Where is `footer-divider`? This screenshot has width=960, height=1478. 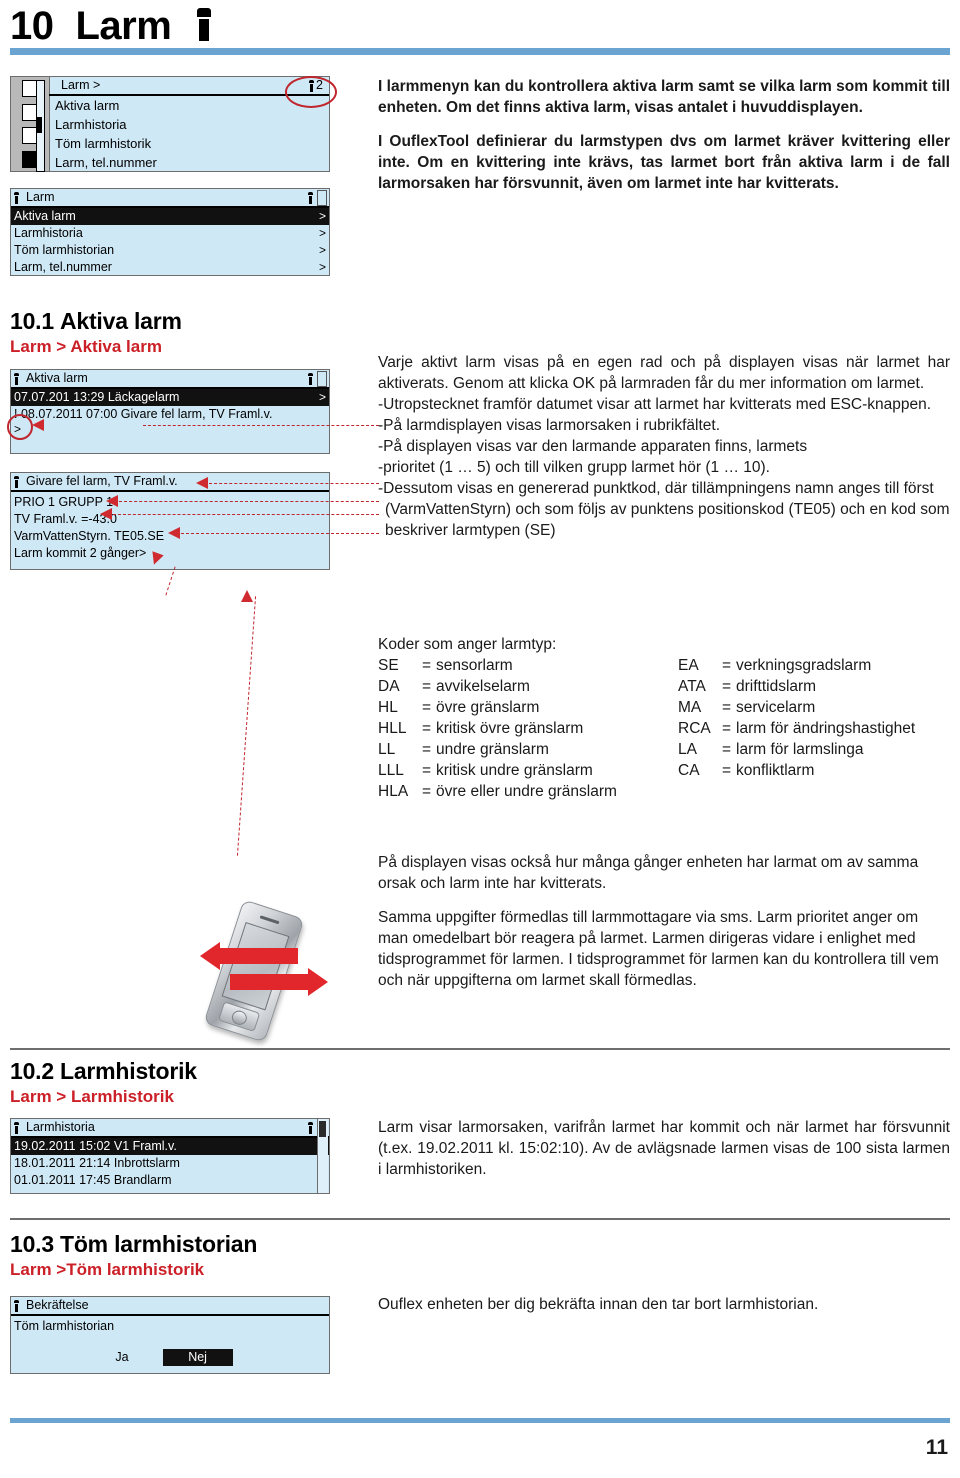
footer-divider is located at coordinates (480, 1420).